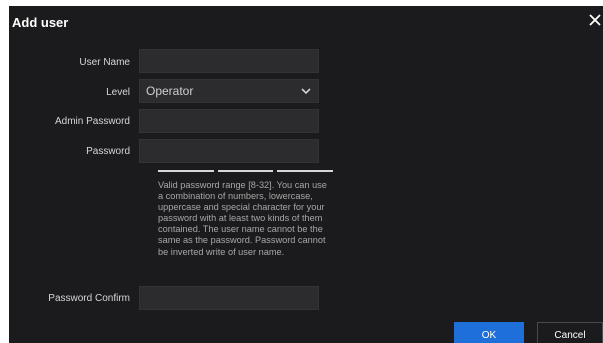  Describe the element at coordinates (104, 62) in the screenshot. I see `user-name-label: User Name` at that location.